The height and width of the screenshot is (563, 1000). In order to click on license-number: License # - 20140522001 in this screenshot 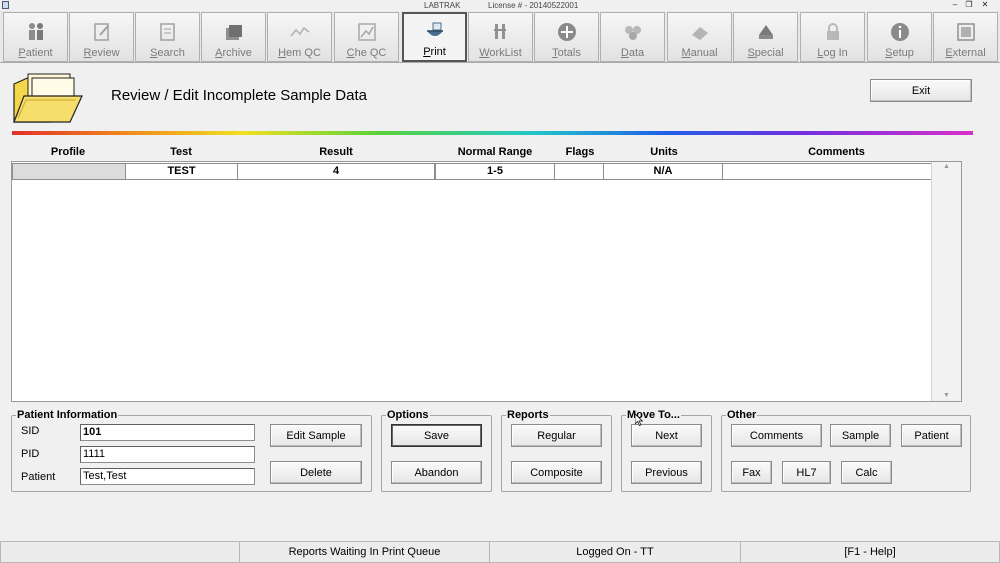, I will do `click(533, 5)`.